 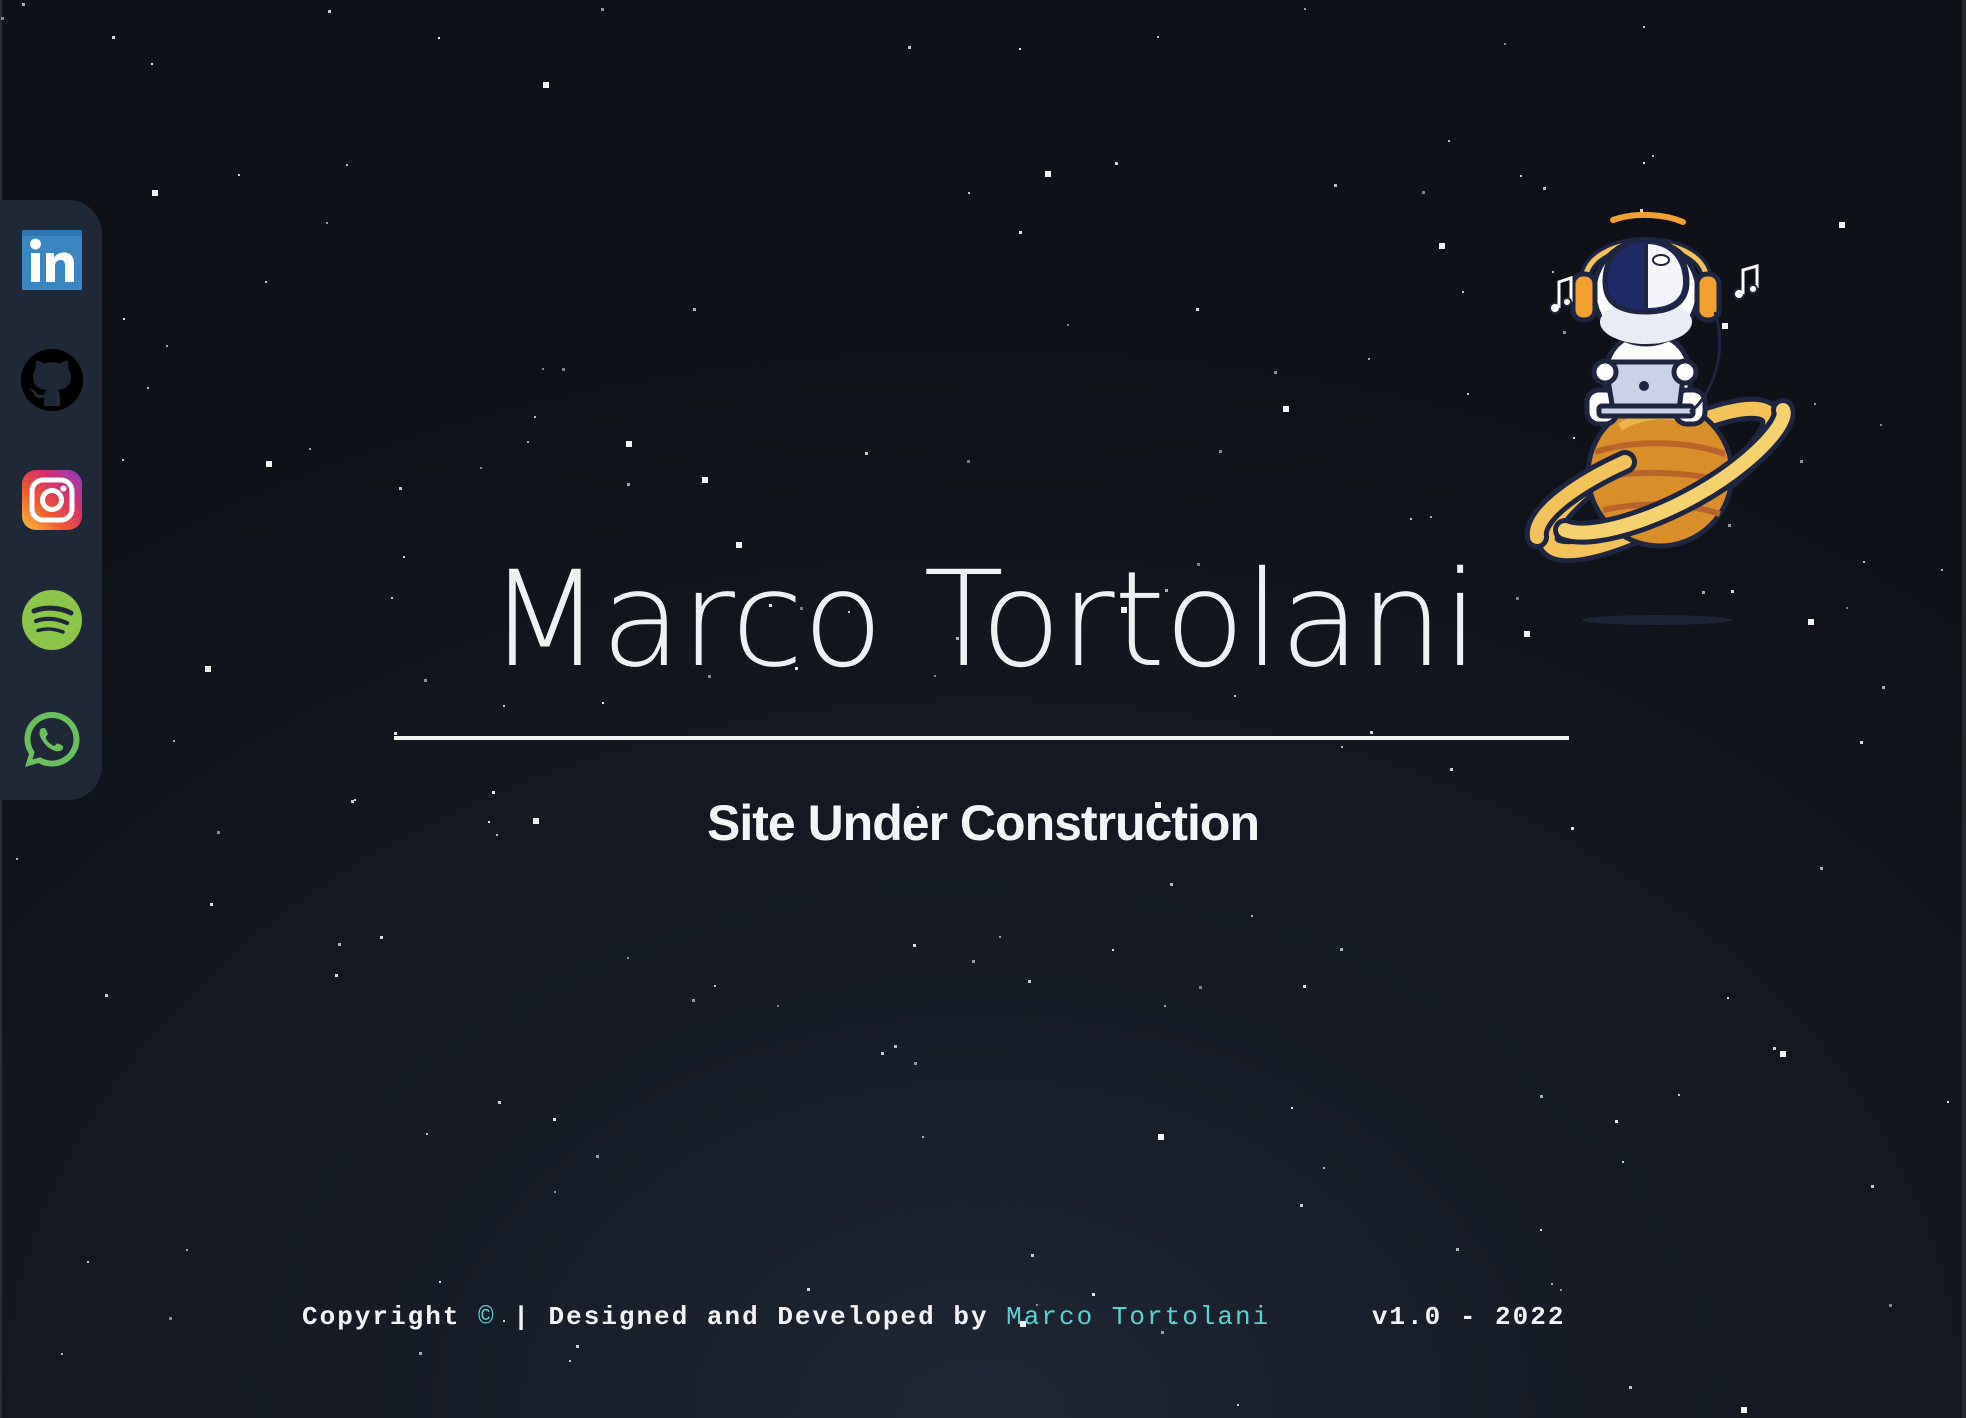 I want to click on copyright-symbol: ©, so click(x=487, y=1317).